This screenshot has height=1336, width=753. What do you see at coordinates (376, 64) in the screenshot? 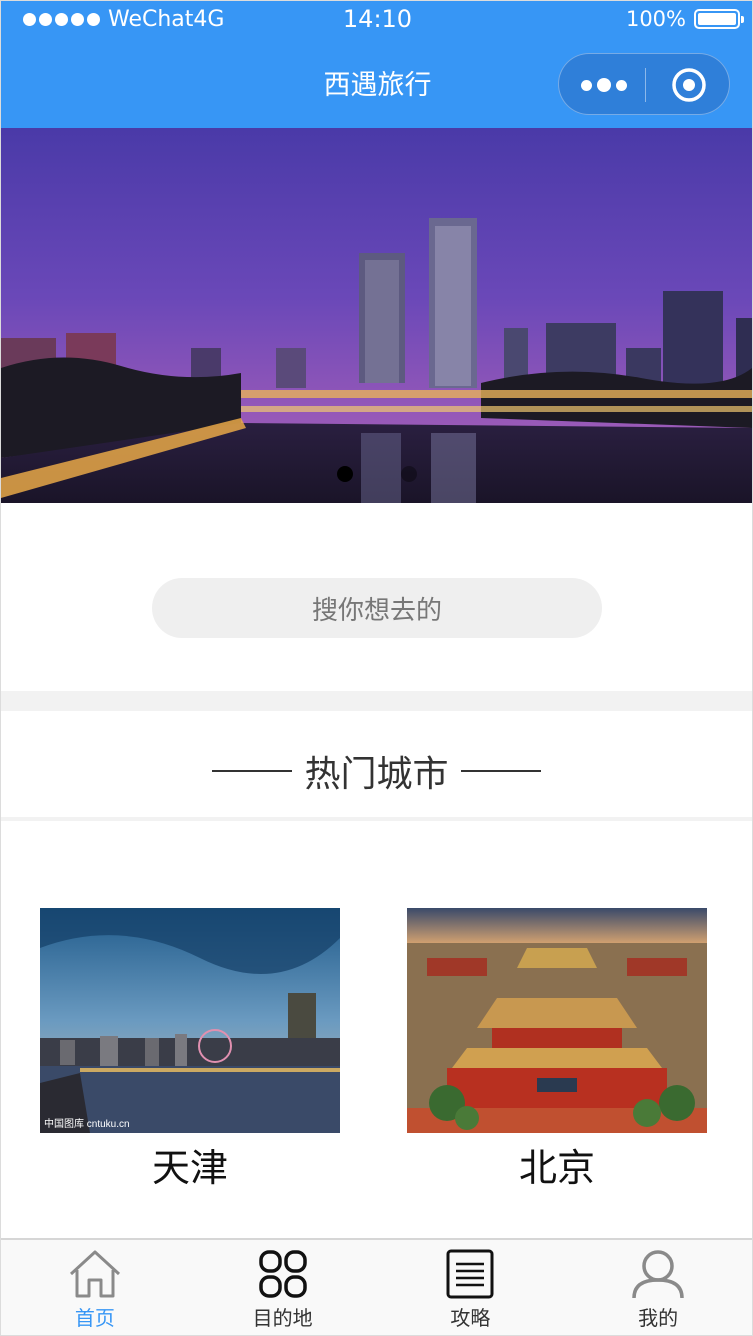
I see `top-bar: WeChat4G 14:10 100% 西遇旅行` at bounding box center [376, 64].